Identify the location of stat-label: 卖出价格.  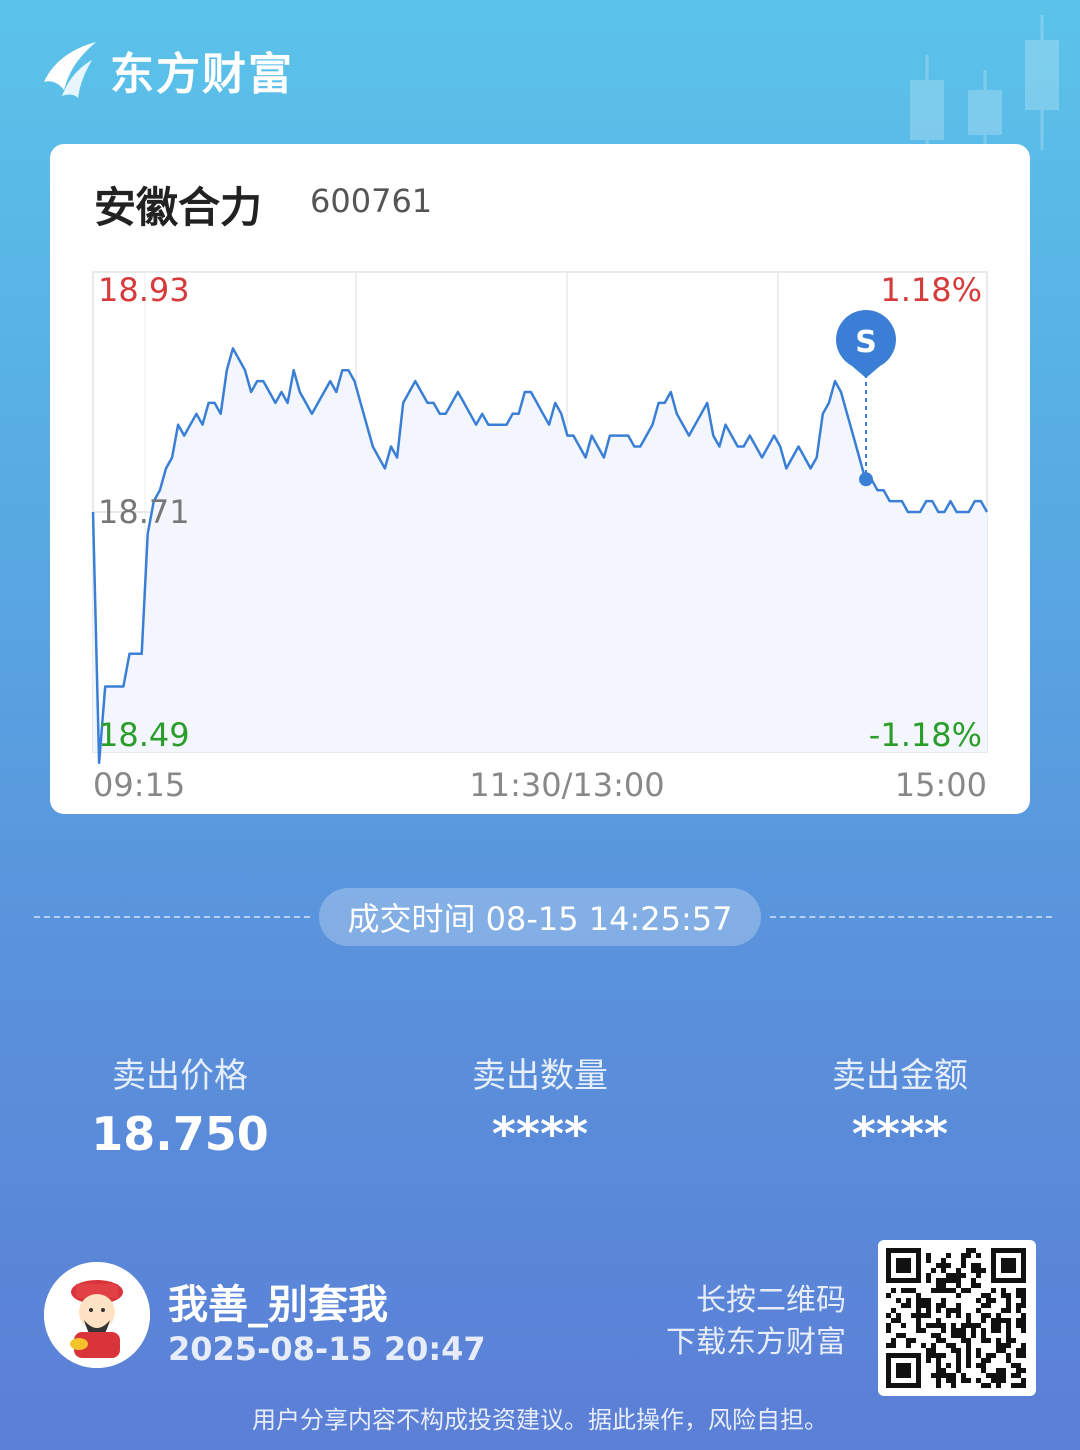
(180, 1076).